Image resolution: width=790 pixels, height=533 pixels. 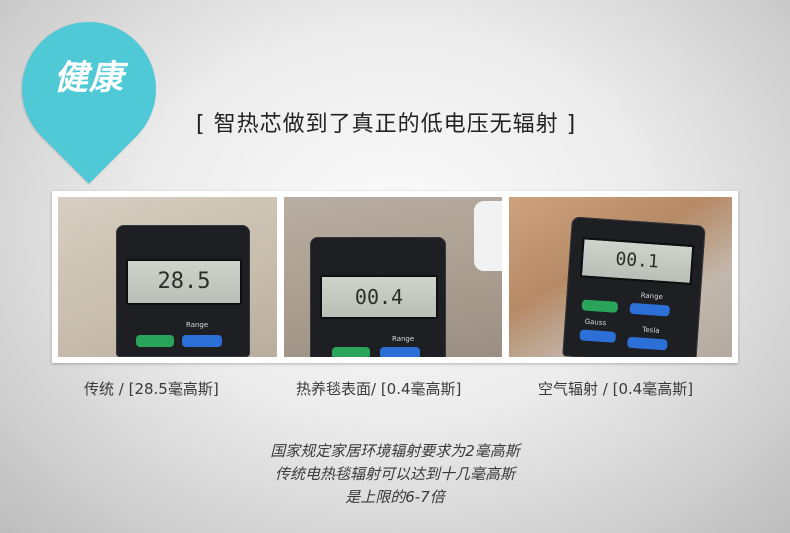 What do you see at coordinates (151, 389) in the screenshot?
I see `caption-traditional: 传统 / [28.5毫高斯]` at bounding box center [151, 389].